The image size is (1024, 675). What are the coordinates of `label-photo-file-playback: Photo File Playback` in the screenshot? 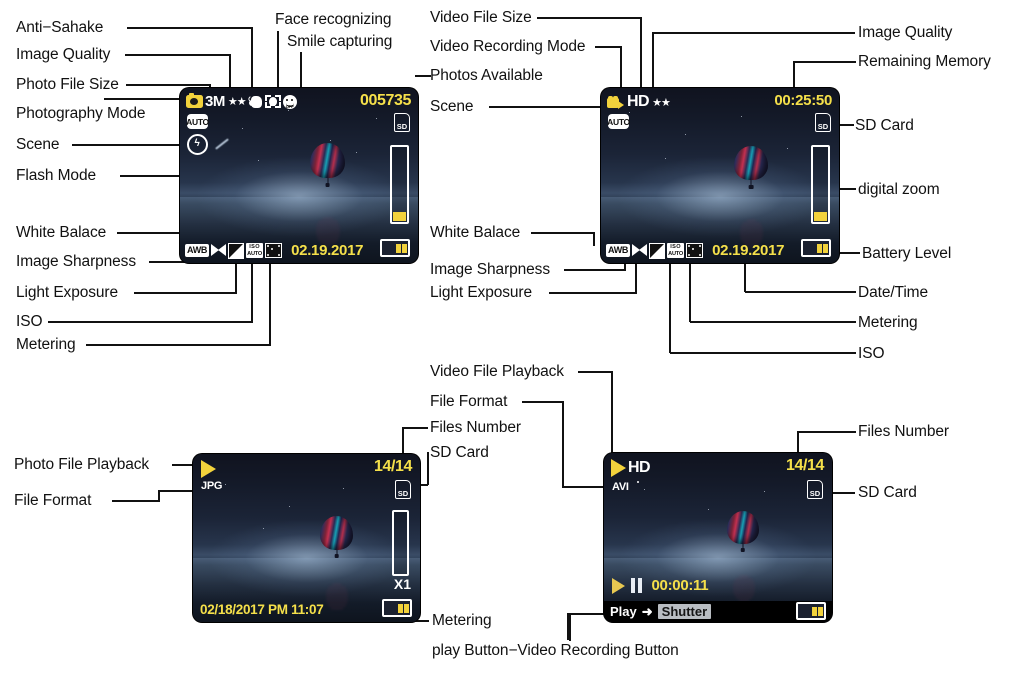 It's located at (82, 464).